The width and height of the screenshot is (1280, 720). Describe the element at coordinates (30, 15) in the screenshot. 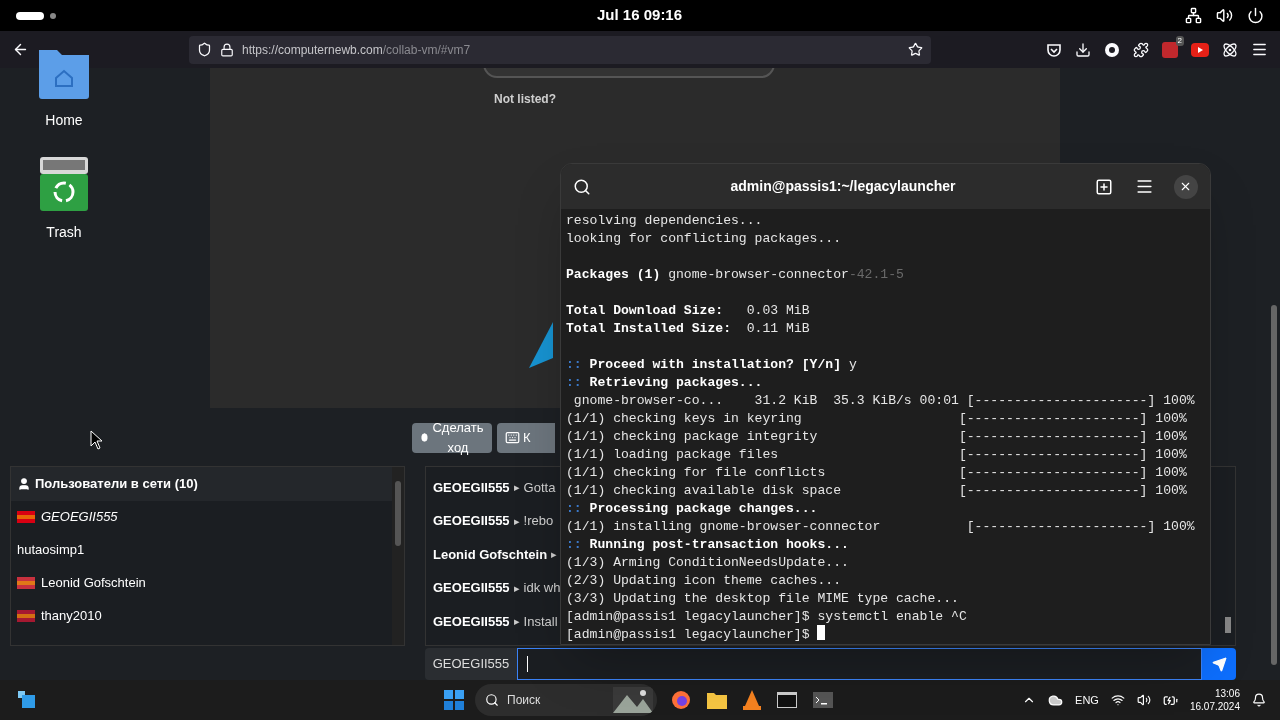

I see `workspace-indicator` at that location.